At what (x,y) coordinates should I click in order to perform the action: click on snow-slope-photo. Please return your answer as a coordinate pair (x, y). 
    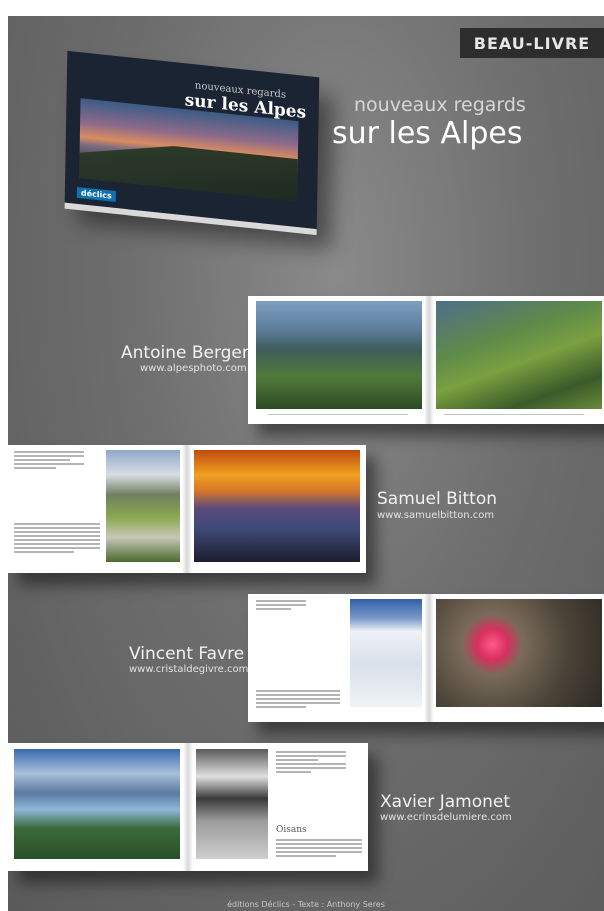
    Looking at the image, I should click on (386, 653).